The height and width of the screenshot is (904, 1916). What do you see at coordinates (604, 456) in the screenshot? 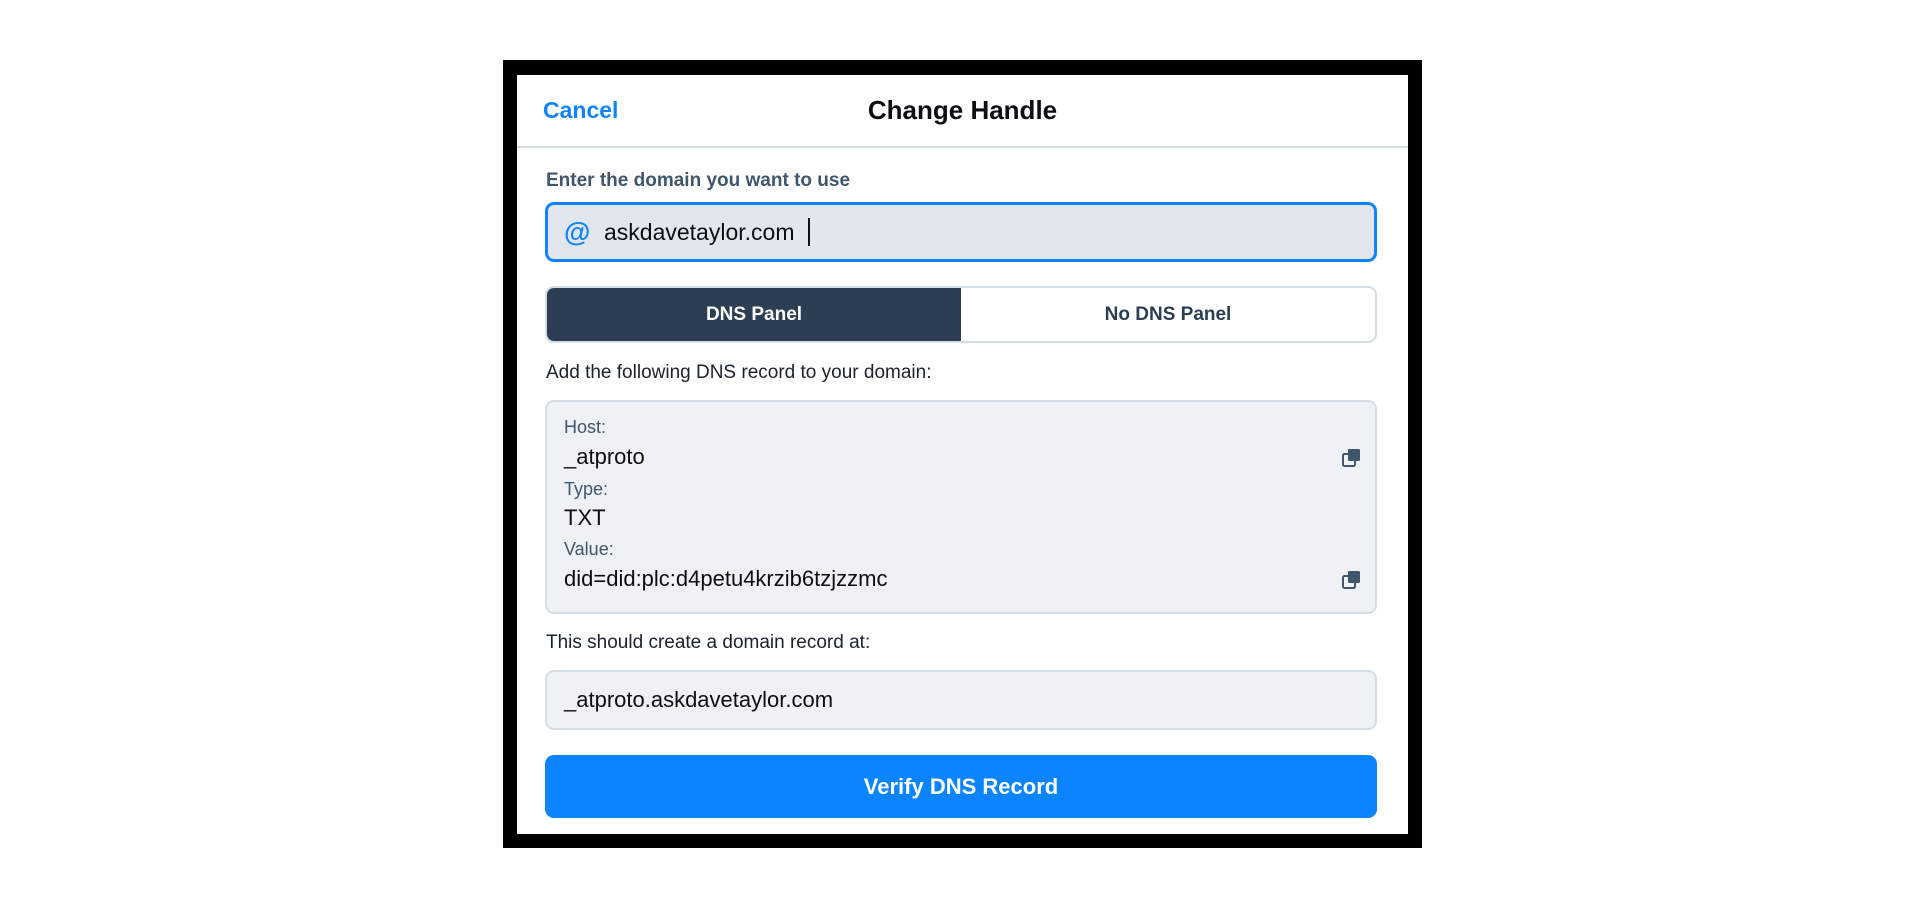
I see `host-value: _atproto` at bounding box center [604, 456].